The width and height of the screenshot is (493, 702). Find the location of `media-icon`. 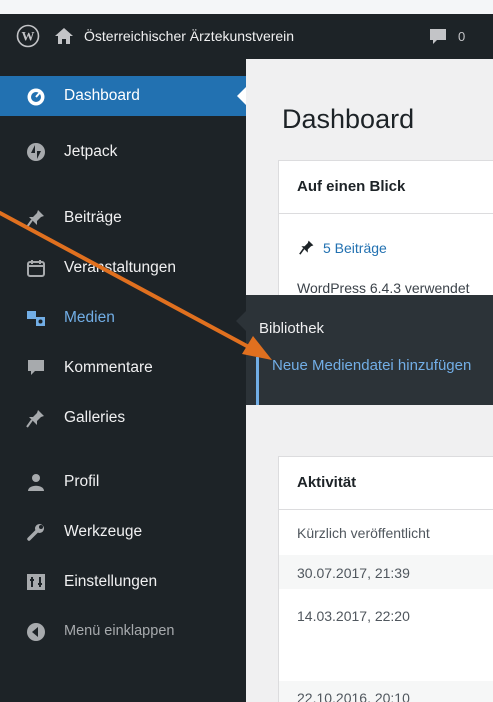

media-icon is located at coordinates (36, 318).